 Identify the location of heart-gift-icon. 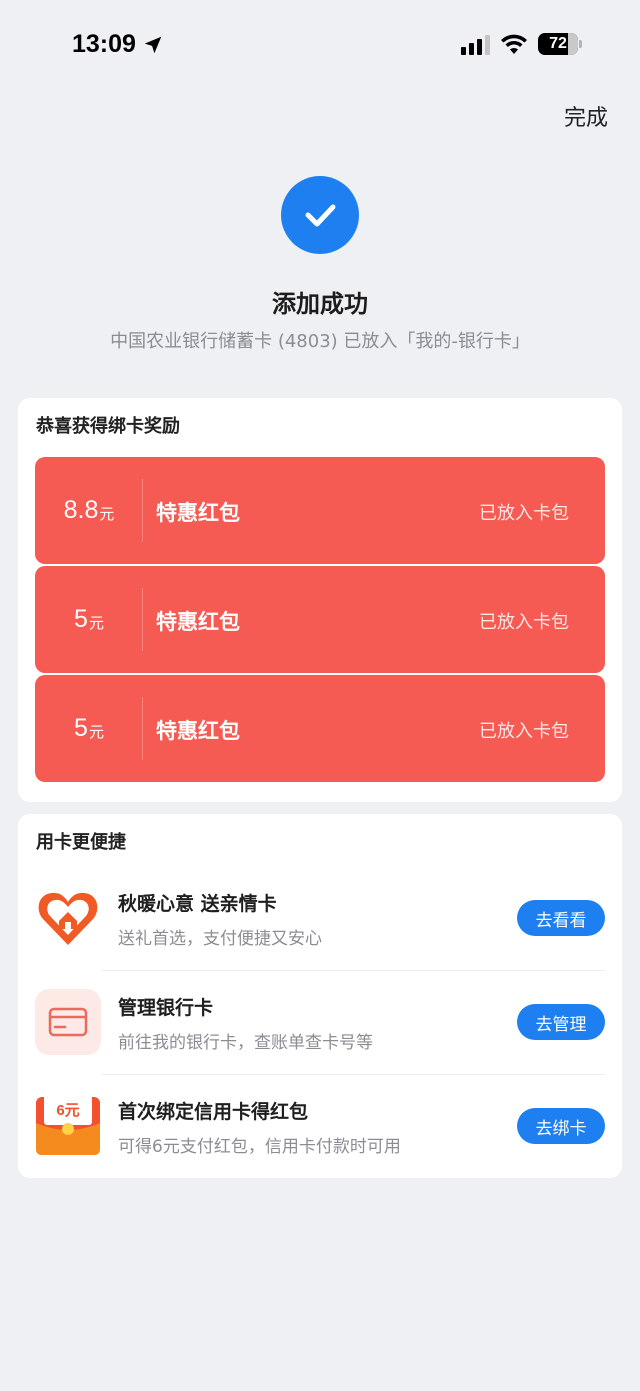
(68, 918).